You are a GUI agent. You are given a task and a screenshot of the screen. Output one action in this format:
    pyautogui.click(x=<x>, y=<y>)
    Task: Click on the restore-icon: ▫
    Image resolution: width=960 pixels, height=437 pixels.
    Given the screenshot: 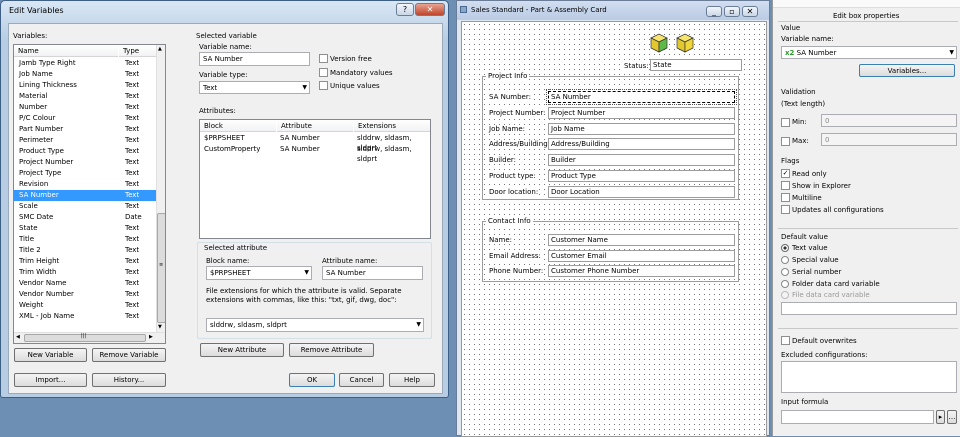 What is the action you would take?
    pyautogui.click(x=732, y=11)
    